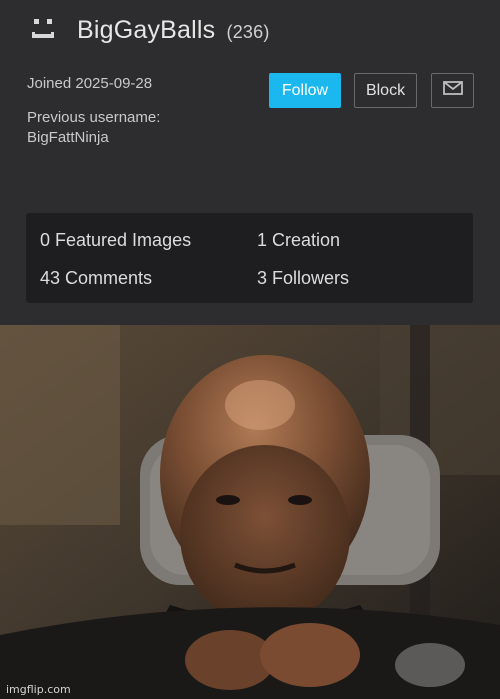 The image size is (500, 699). I want to click on creations-stat: 1 Creation, so click(298, 240).